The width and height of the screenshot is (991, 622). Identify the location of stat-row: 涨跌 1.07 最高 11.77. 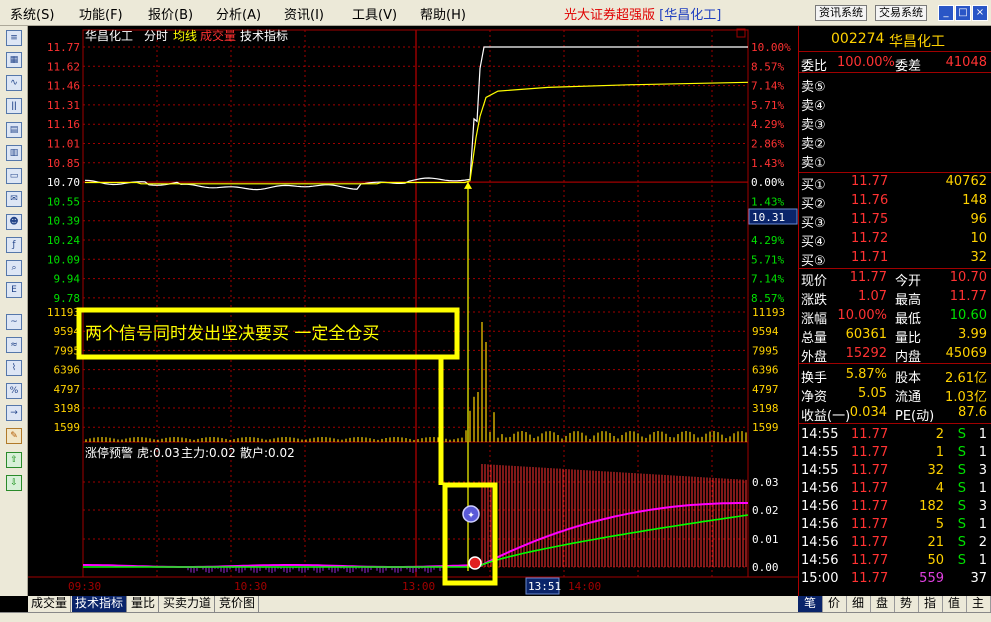
(895, 298).